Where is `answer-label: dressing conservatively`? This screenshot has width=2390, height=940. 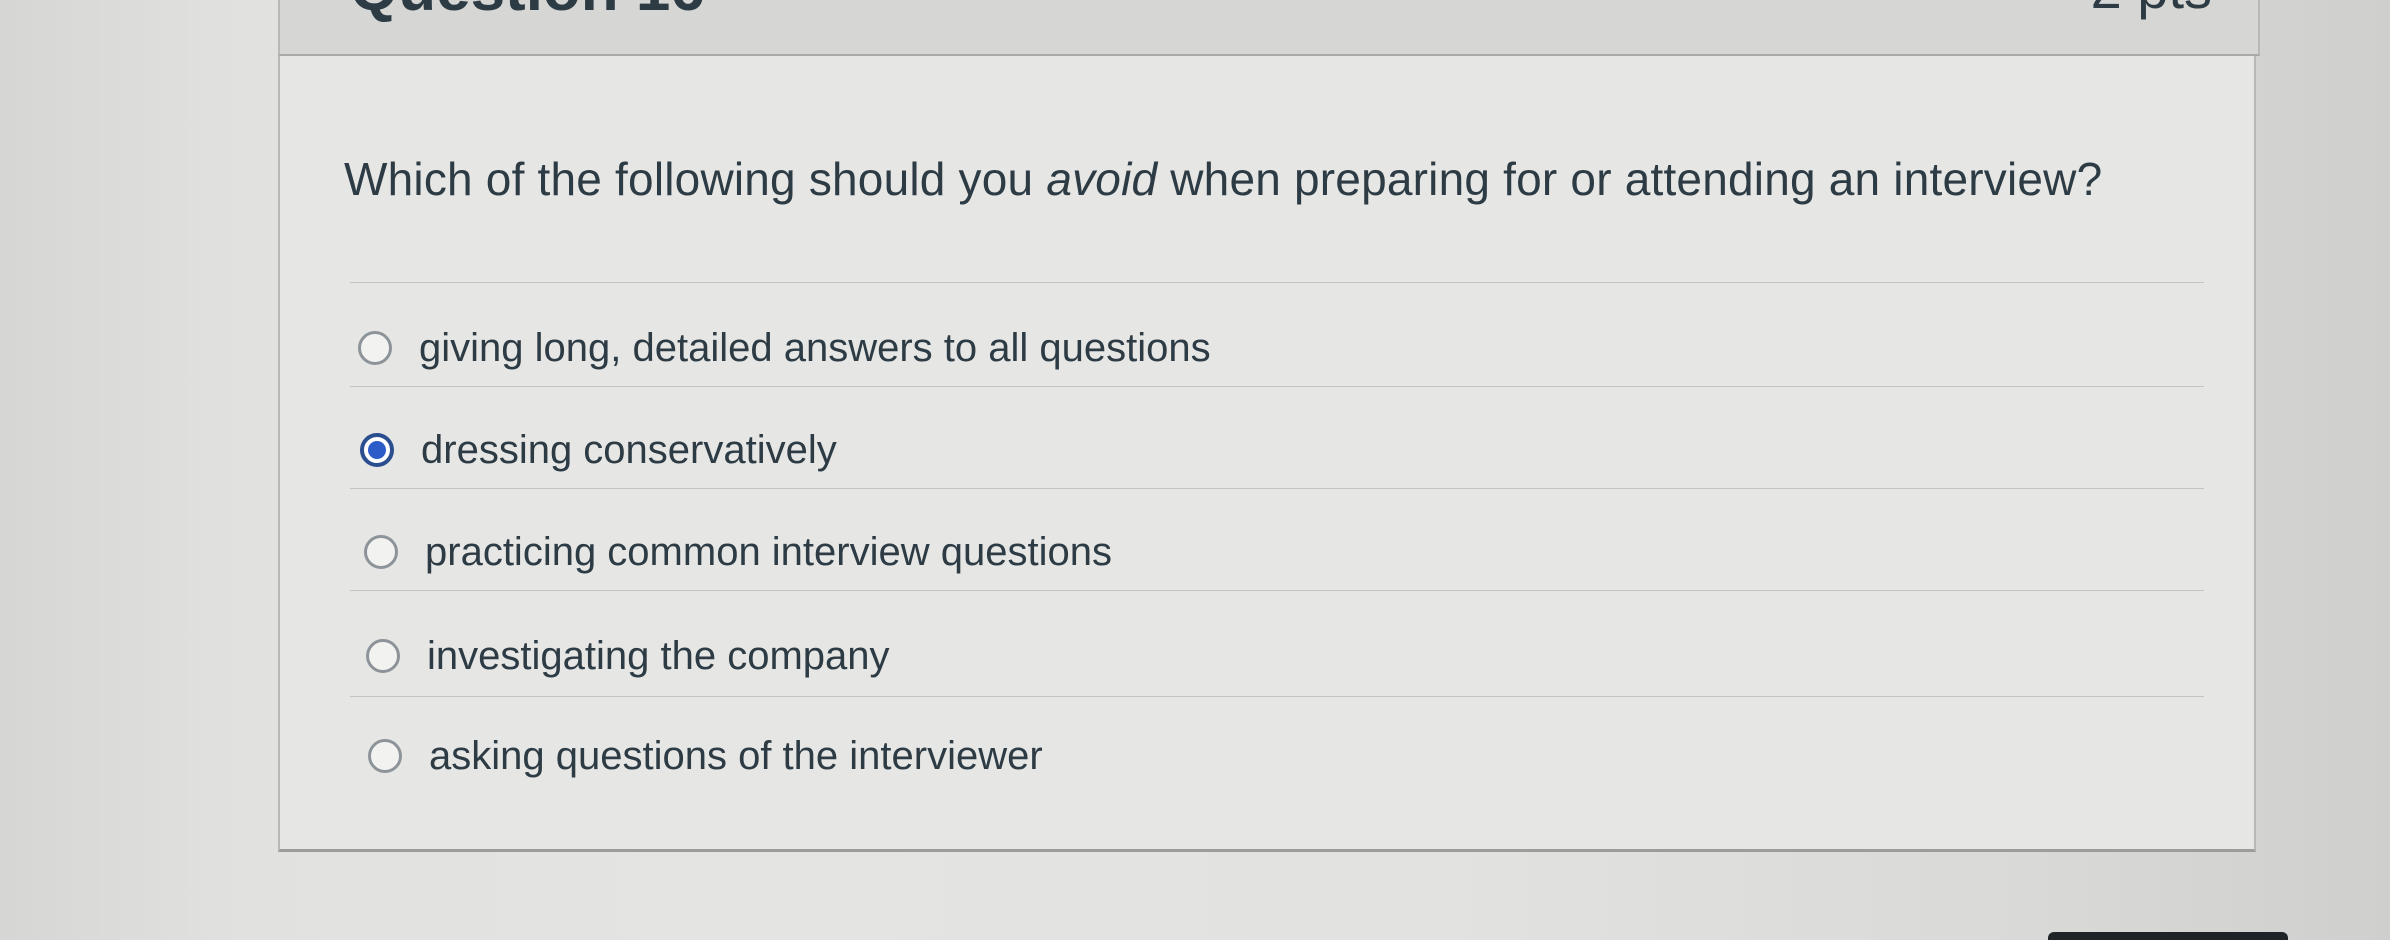
answer-label: dressing conservatively is located at coordinates (629, 449).